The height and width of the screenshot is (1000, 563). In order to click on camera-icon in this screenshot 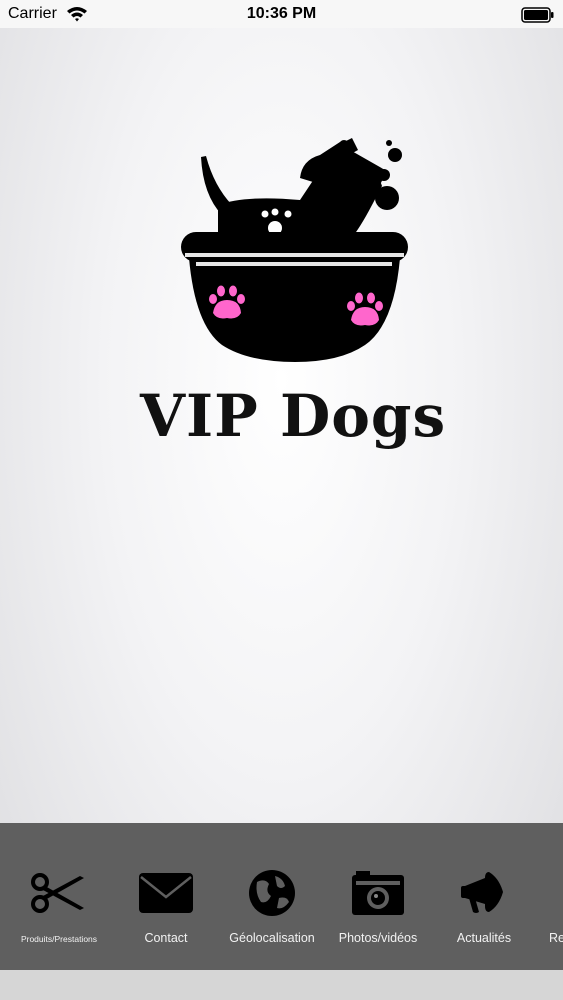, I will do `click(378, 893)`.